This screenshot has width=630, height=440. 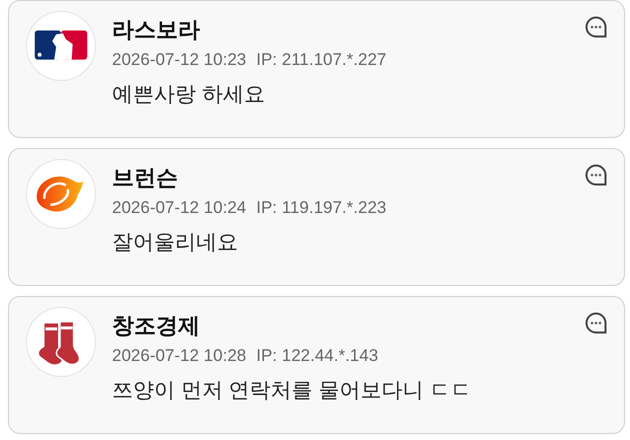 I want to click on author-name: 브런슨, so click(x=145, y=178).